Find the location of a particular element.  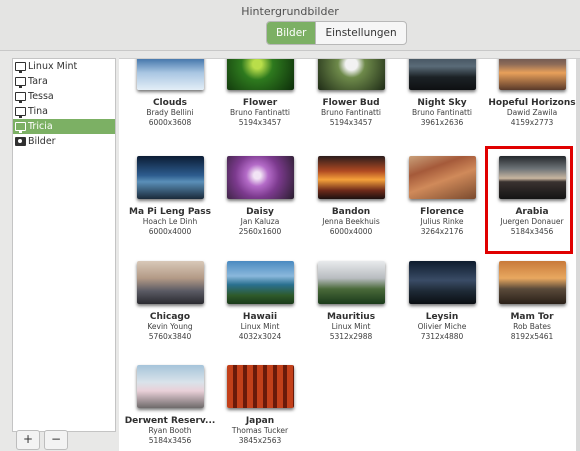

wallpaper-tile: Florence Julius Rinke 3264x2176 is located at coordinates (442, 196).